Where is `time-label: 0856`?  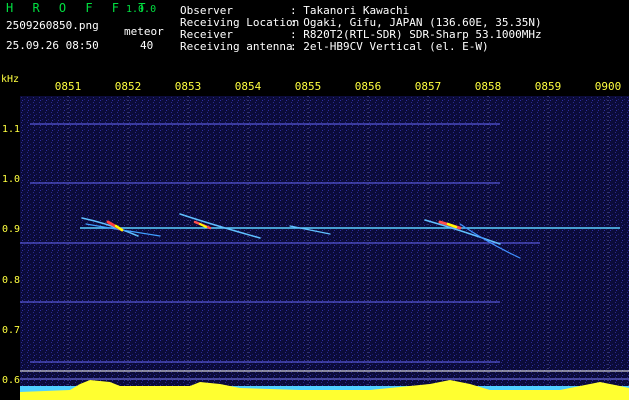 time-label: 0856 is located at coordinates (368, 86).